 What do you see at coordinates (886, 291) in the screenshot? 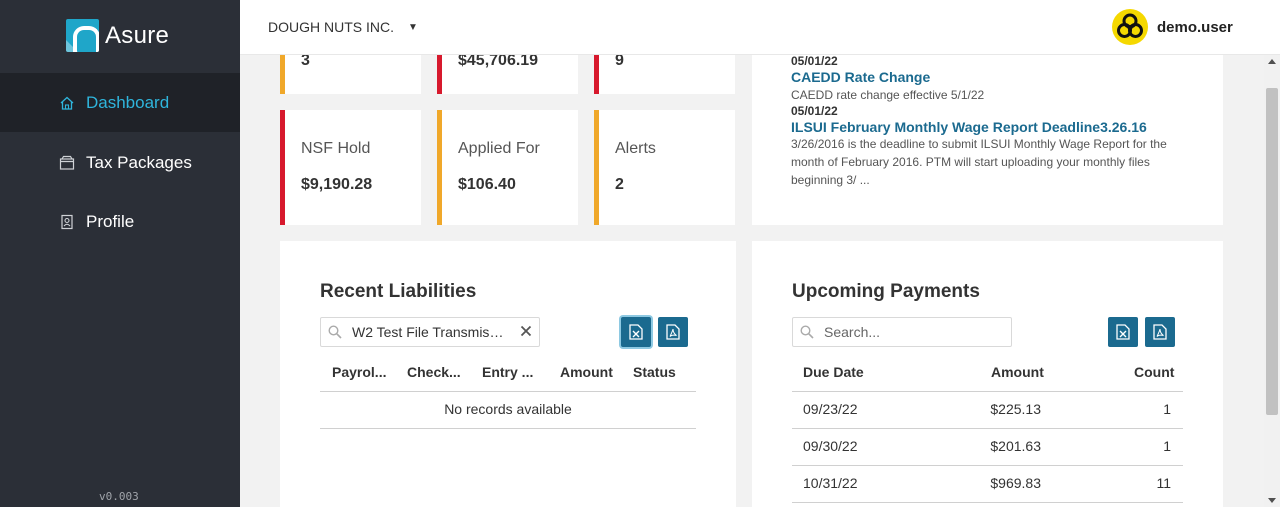
I see `panel-title: Upcoming Payments` at bounding box center [886, 291].